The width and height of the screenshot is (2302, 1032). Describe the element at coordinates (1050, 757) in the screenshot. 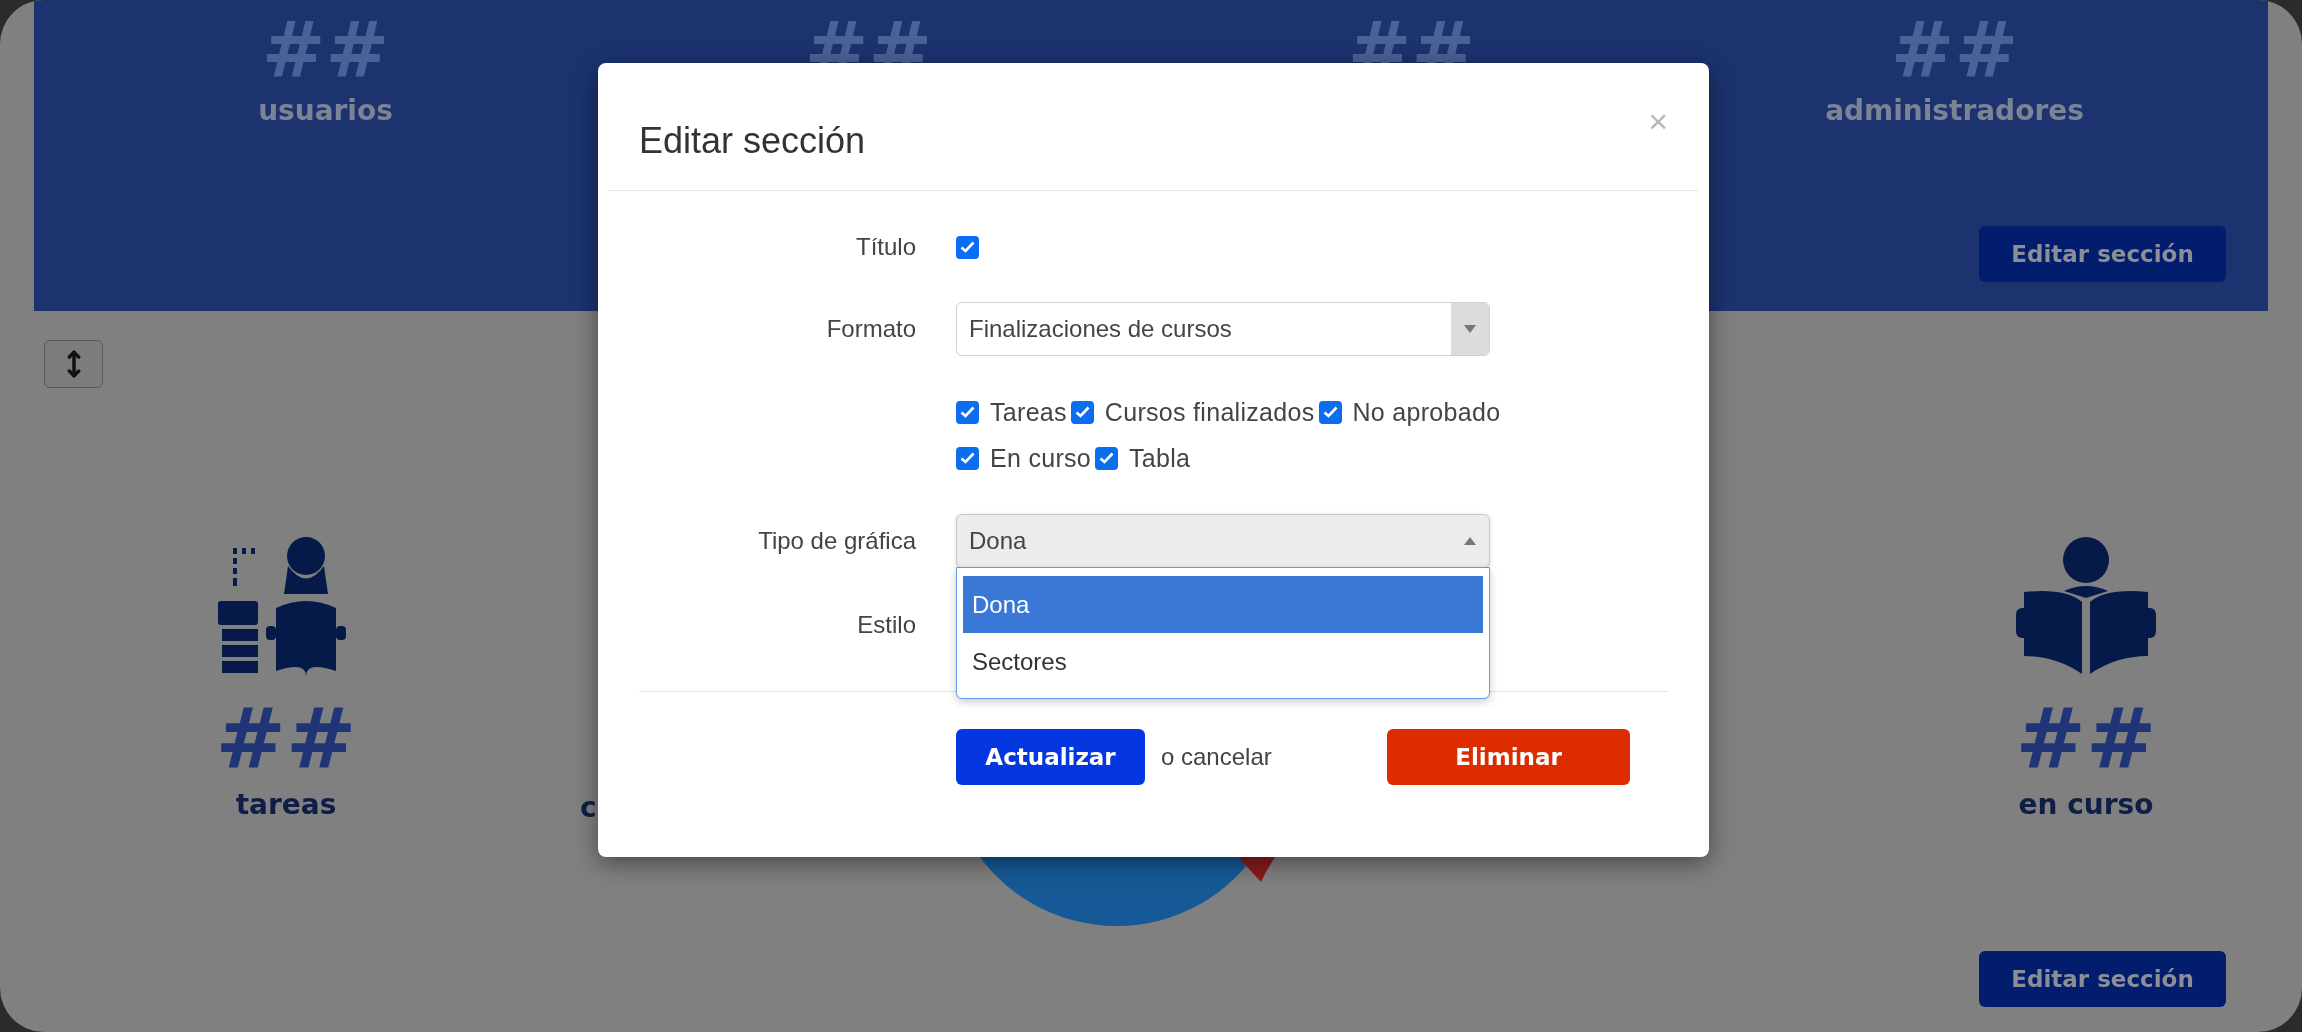

I see `update-button: Actualizar` at that location.